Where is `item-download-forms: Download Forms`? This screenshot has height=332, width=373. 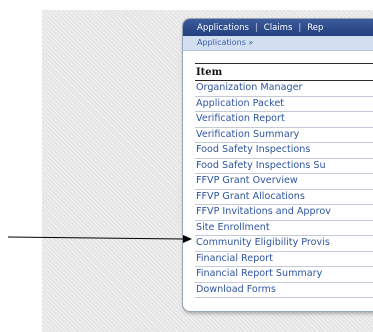
item-download-forms: Download Forms is located at coordinates (284, 290).